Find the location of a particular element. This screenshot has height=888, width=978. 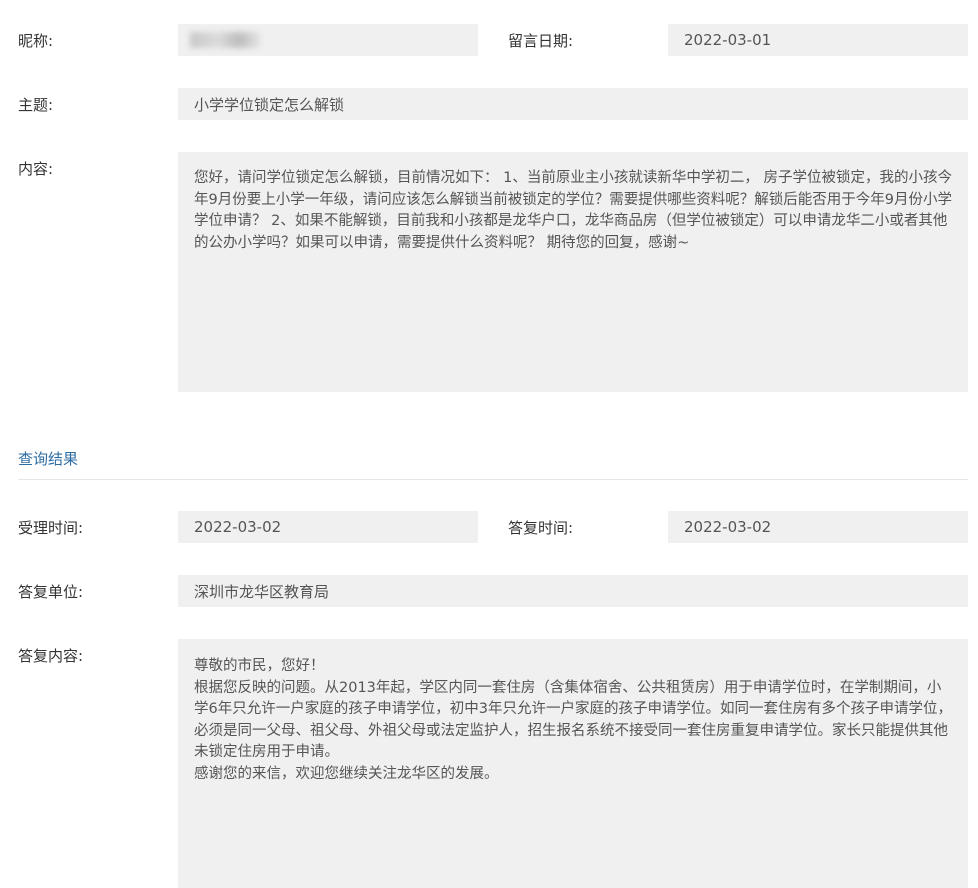

subject-label: 主题: is located at coordinates (36, 105).